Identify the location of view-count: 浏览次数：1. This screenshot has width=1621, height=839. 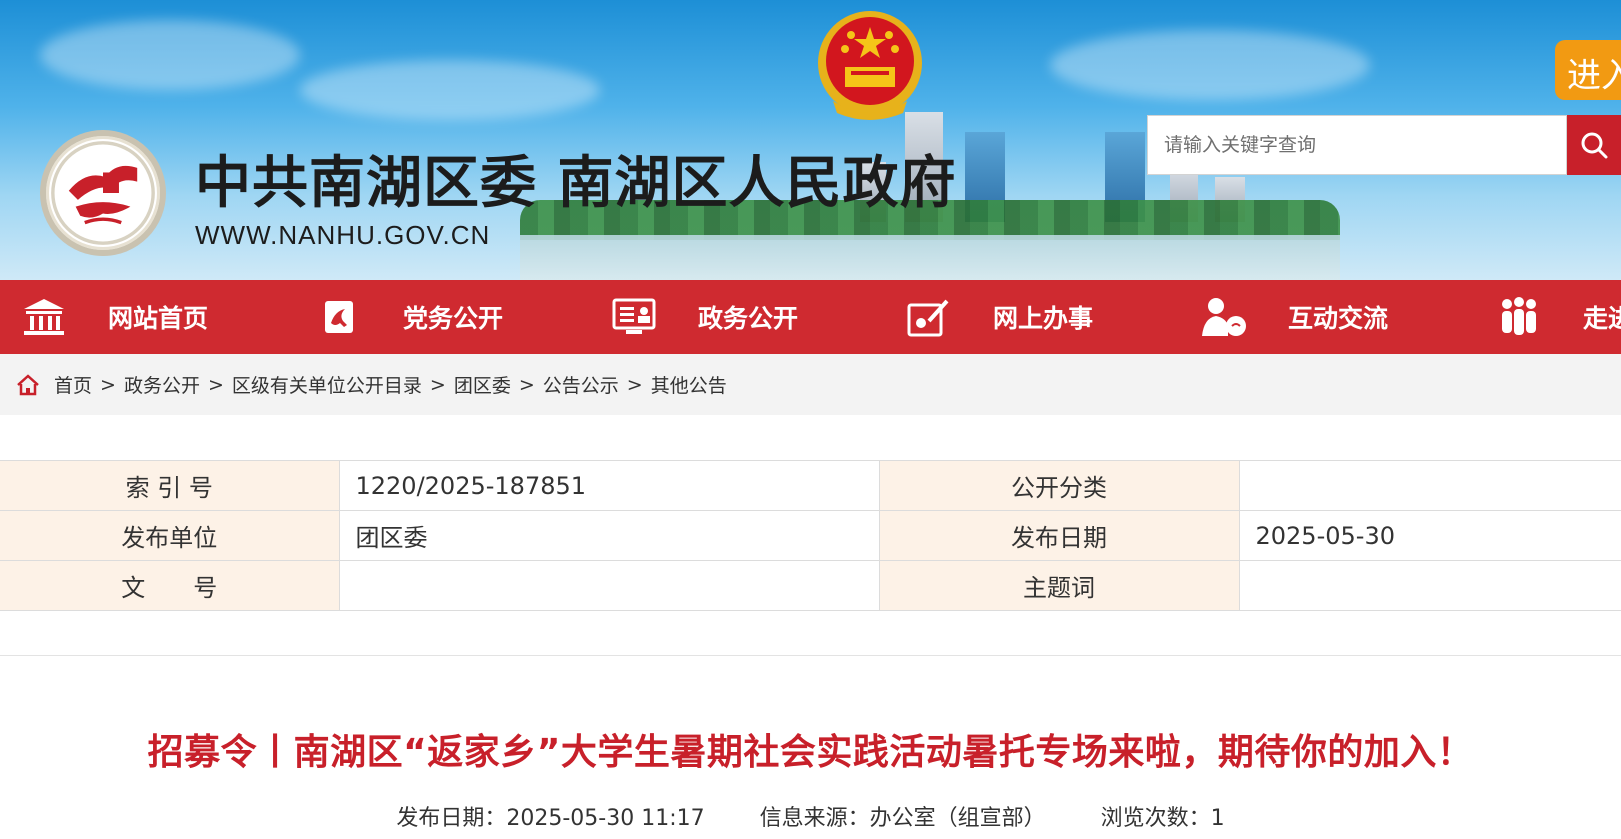
(1162, 818).